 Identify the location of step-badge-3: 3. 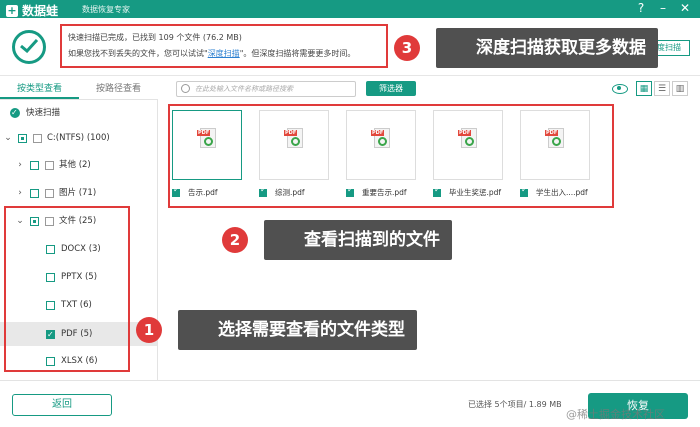
(407, 48).